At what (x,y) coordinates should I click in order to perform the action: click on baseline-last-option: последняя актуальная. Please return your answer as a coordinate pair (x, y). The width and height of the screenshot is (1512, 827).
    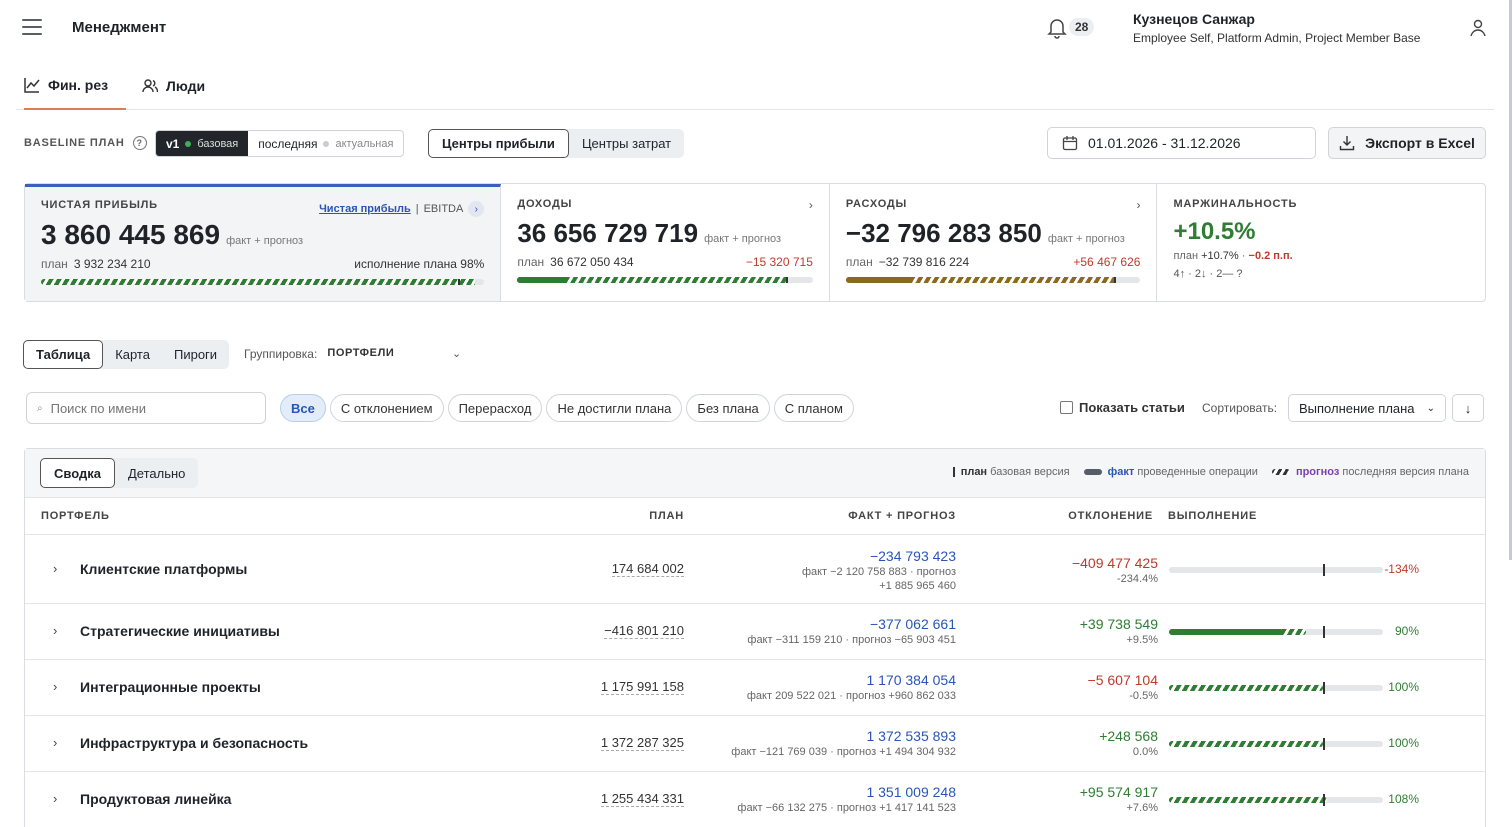
    Looking at the image, I should click on (325, 143).